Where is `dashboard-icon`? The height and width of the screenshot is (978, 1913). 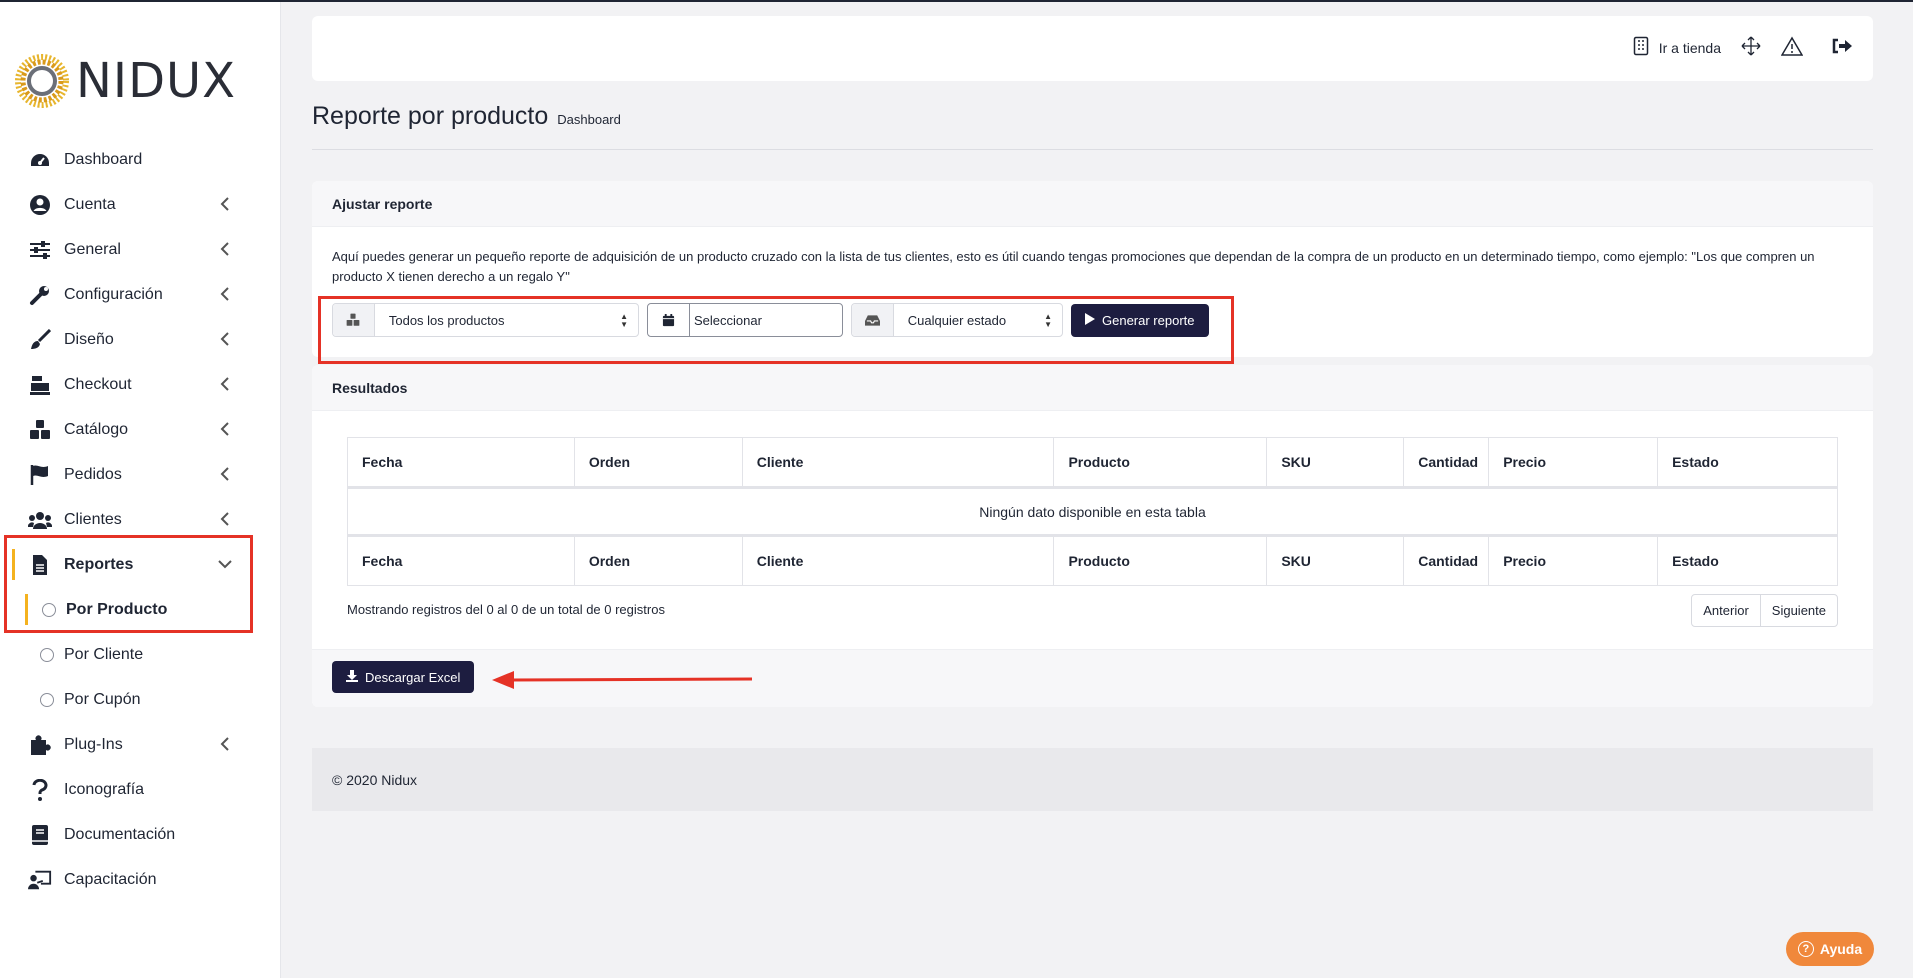
dashboard-icon is located at coordinates (40, 160).